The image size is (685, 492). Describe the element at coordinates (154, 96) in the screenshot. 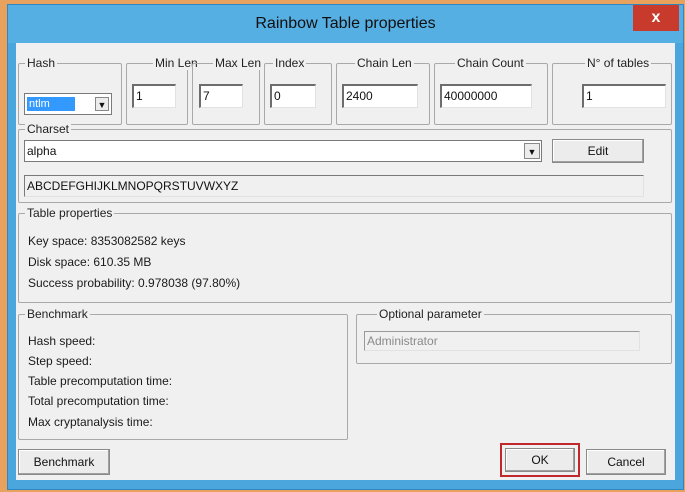

I see `min-len-field: 1` at that location.